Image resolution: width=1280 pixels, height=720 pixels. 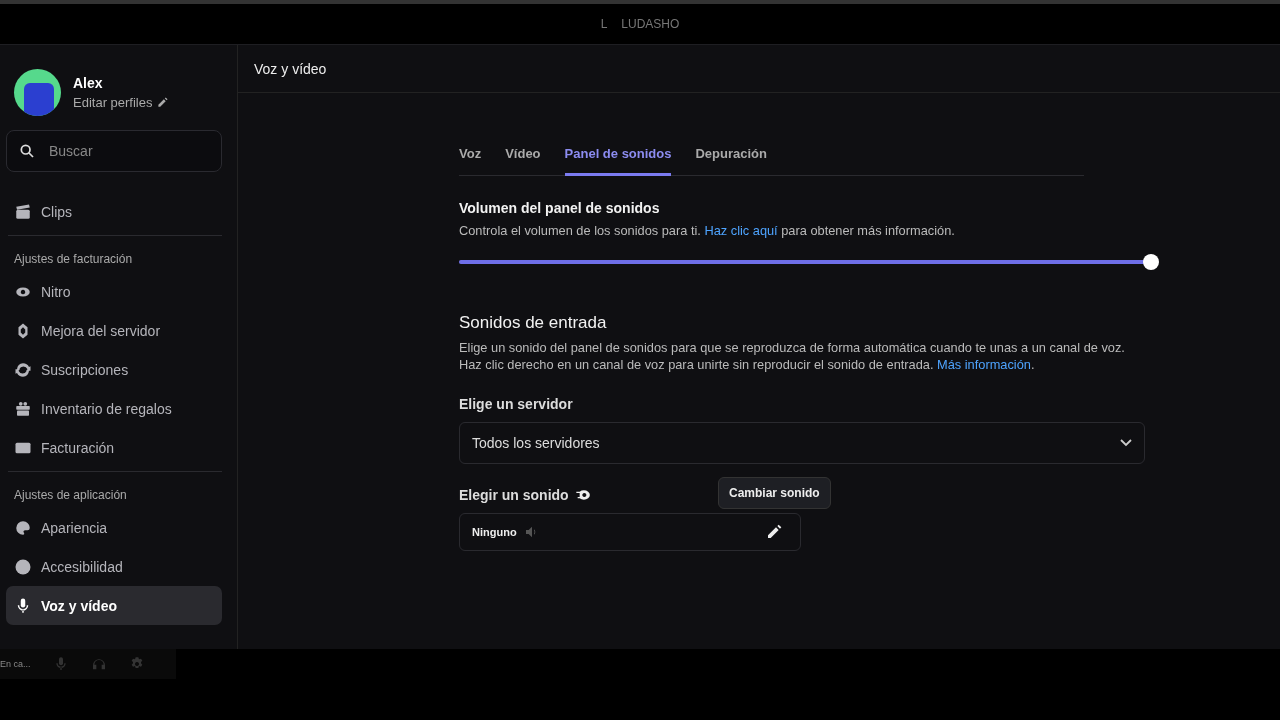 I want to click on sidebar-item: Suscripciones, so click(x=114, y=369).